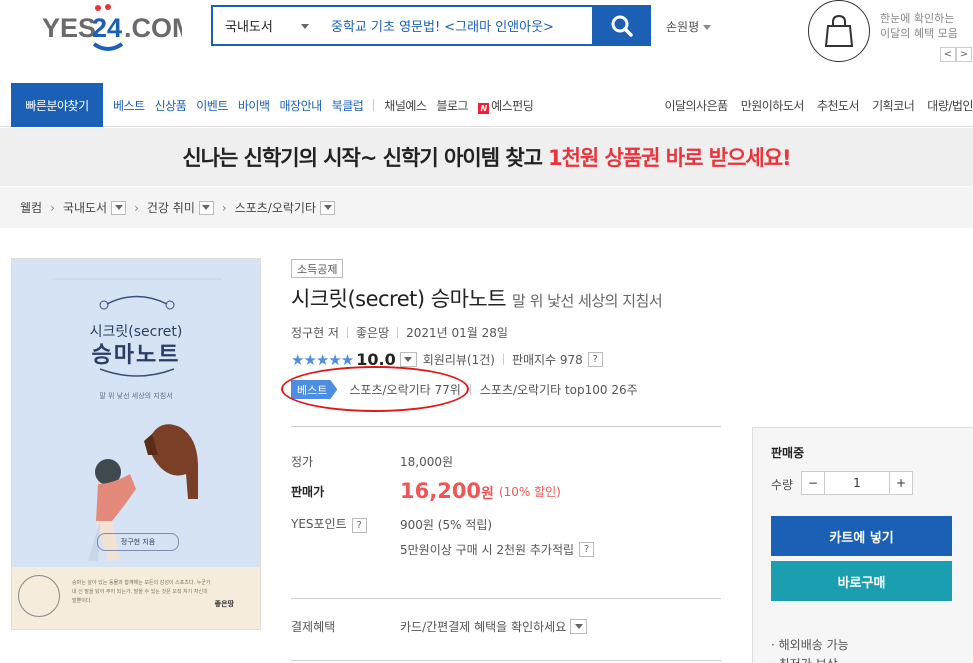  I want to click on review-link: 회원리뷰(1건), so click(459, 359).